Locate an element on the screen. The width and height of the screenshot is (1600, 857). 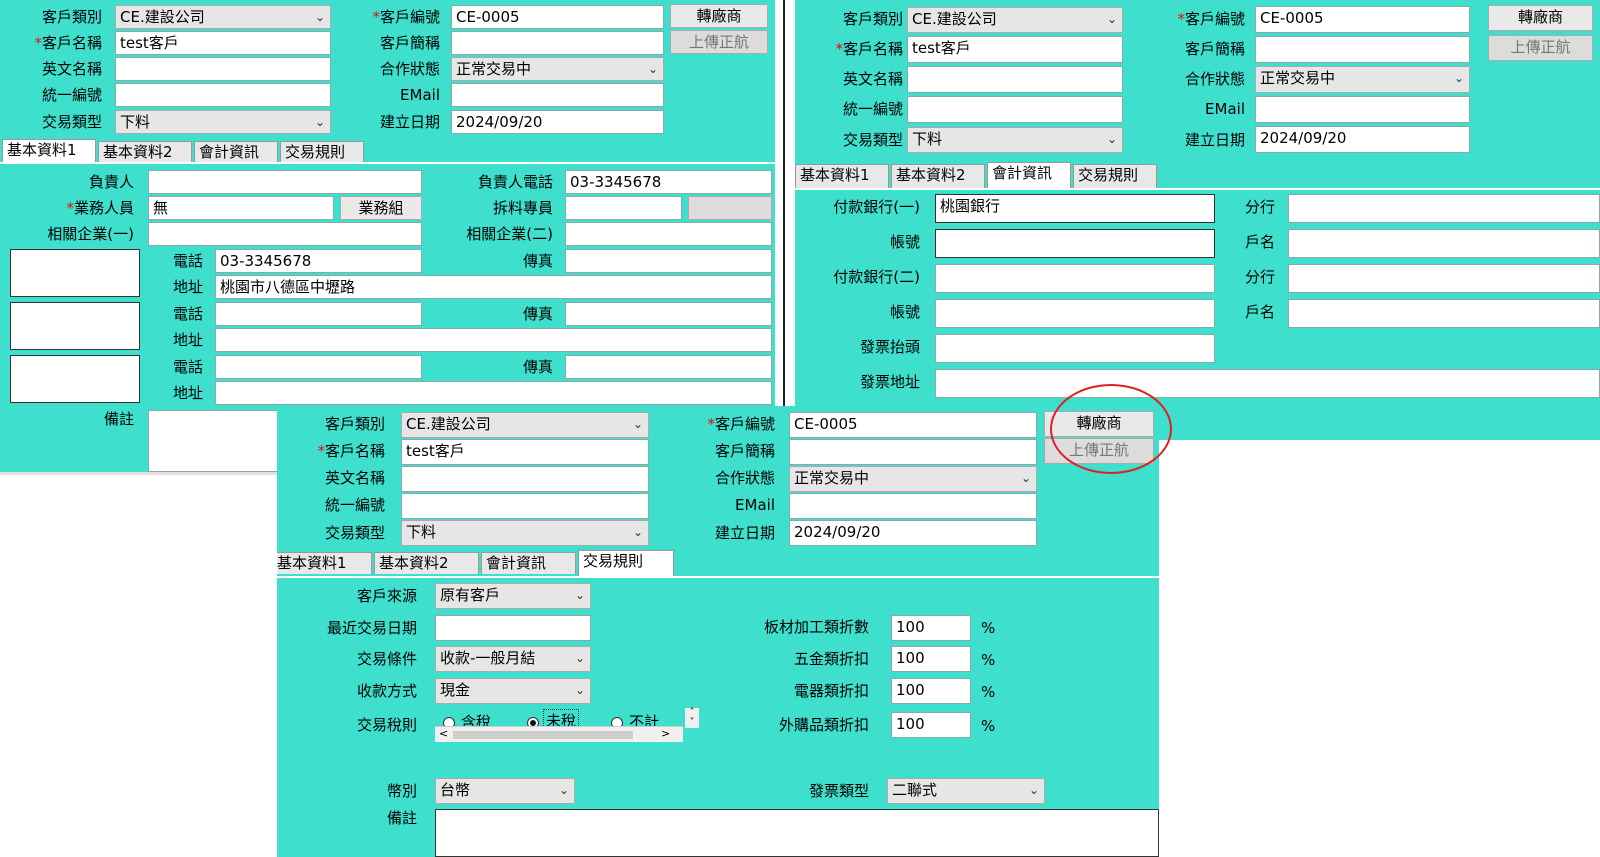
fax-1-input is located at coordinates (668, 261).